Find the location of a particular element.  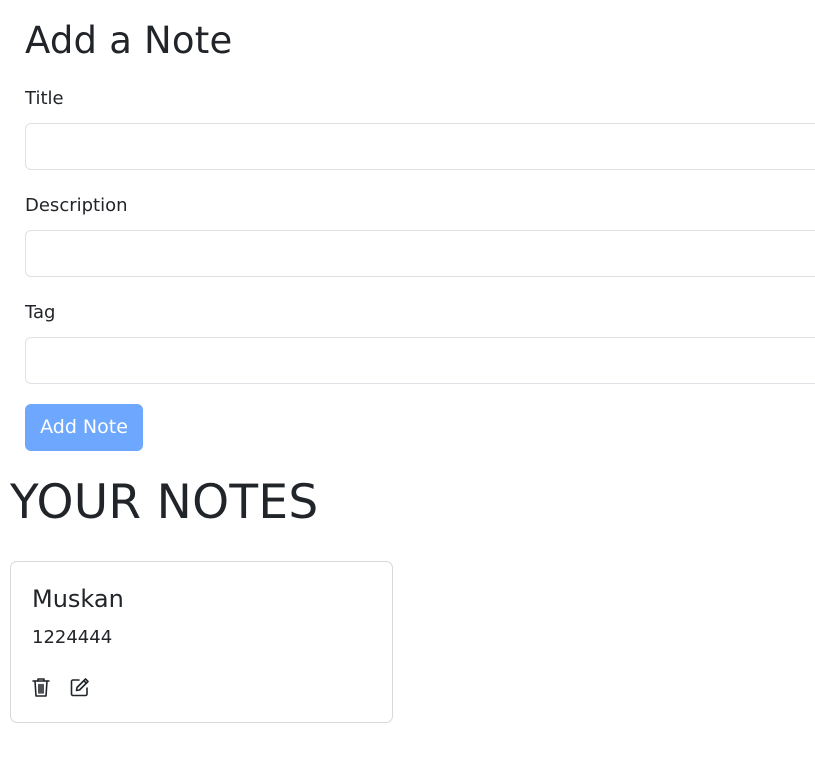

add-note-button: Add Note is located at coordinates (84, 427).